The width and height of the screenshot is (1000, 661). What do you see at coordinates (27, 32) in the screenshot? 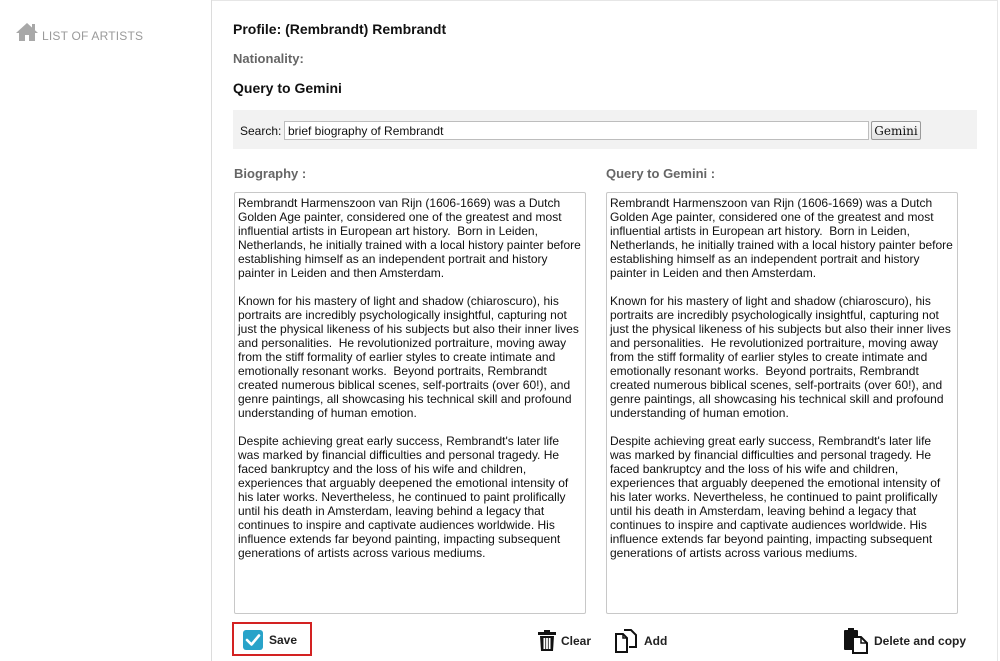
I see `home-icon` at bounding box center [27, 32].